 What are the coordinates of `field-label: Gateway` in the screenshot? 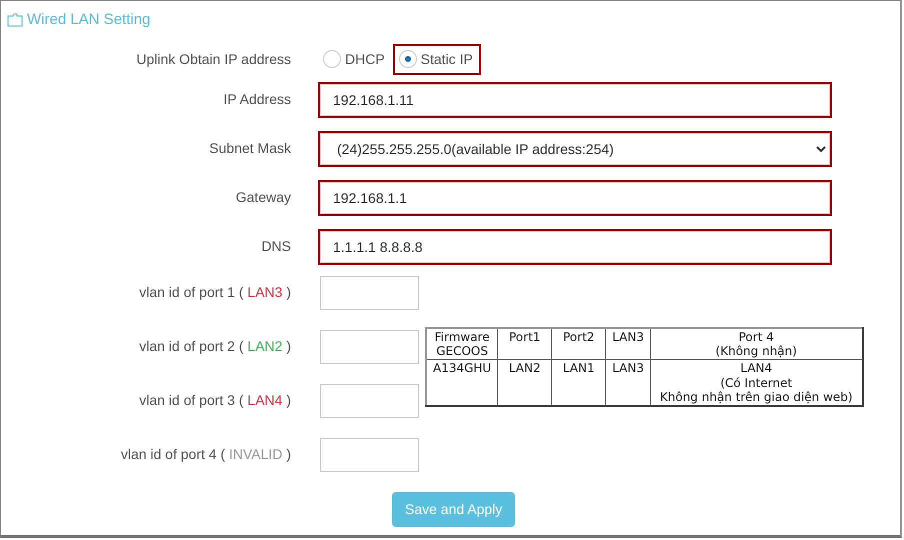 It's located at (262, 197).